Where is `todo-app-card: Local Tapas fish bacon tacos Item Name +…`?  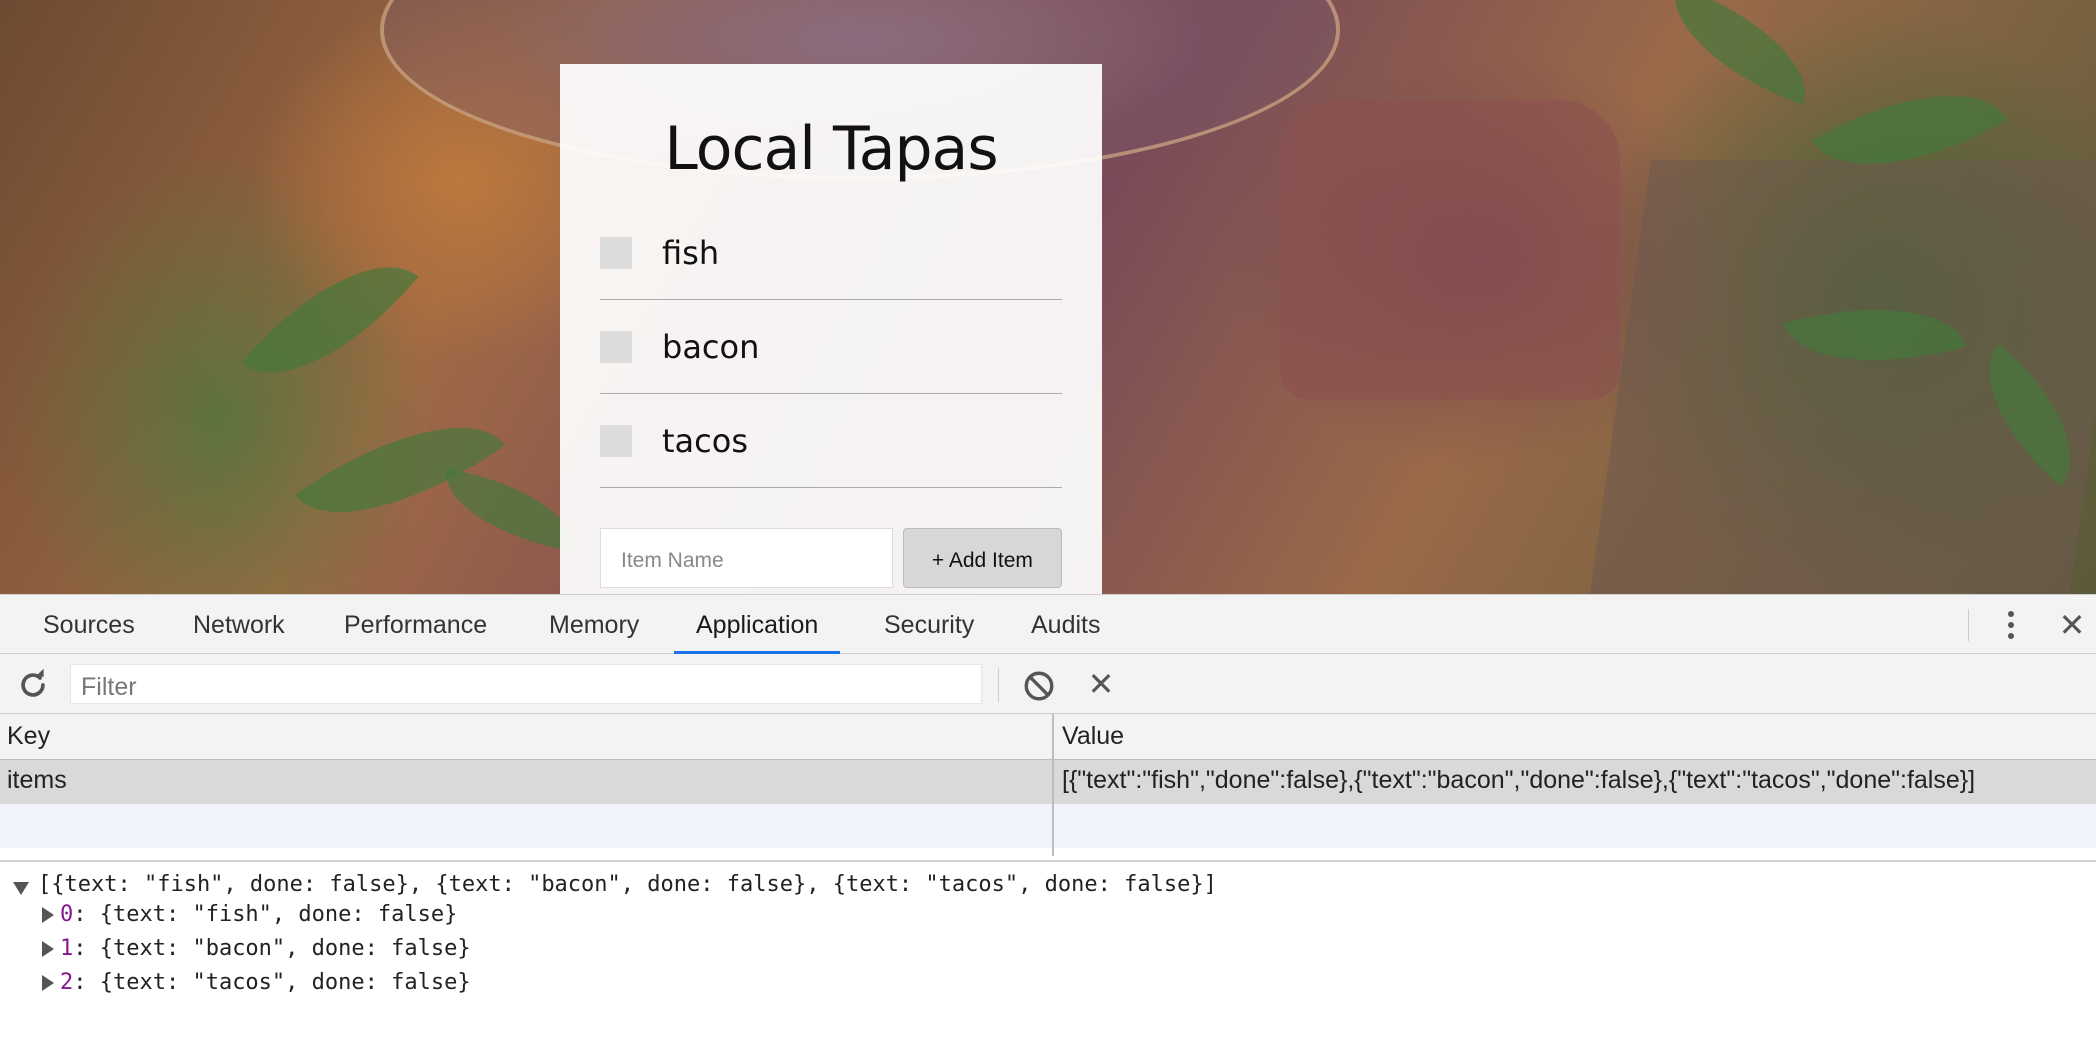
todo-app-card: Local Tapas fish bacon tacos Item Name +… is located at coordinates (831, 334).